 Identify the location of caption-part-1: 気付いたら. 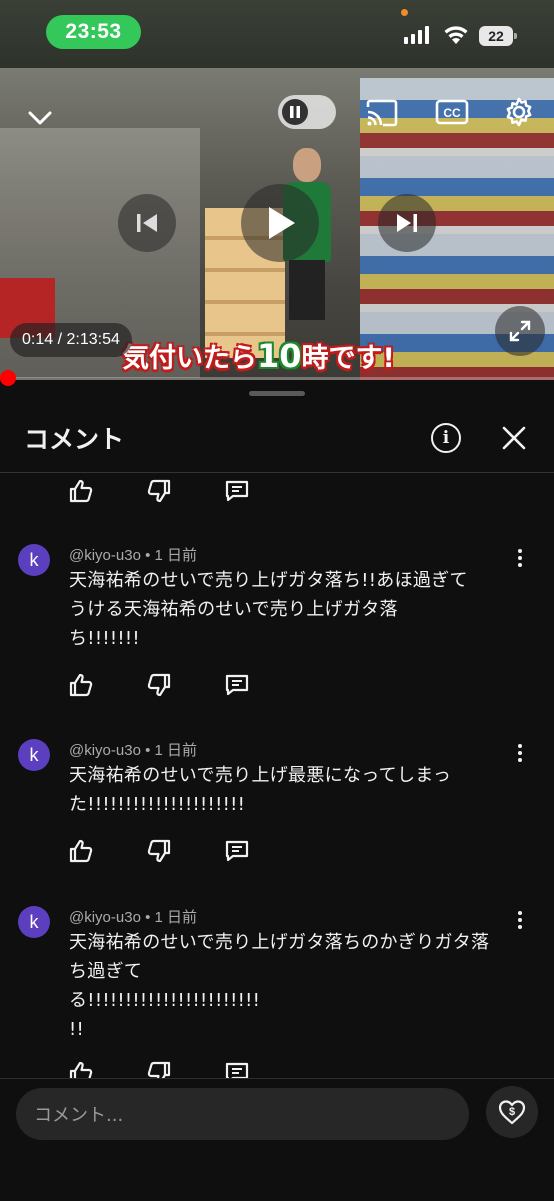
(189, 358).